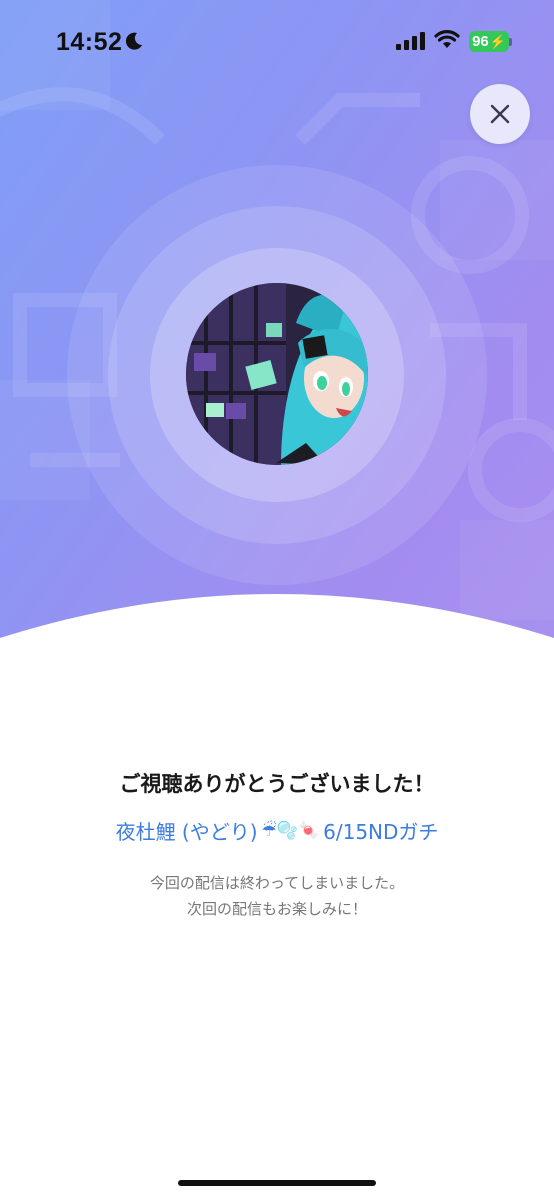  Describe the element at coordinates (89, 42) in the screenshot. I see `status-time: 14:52` at that location.